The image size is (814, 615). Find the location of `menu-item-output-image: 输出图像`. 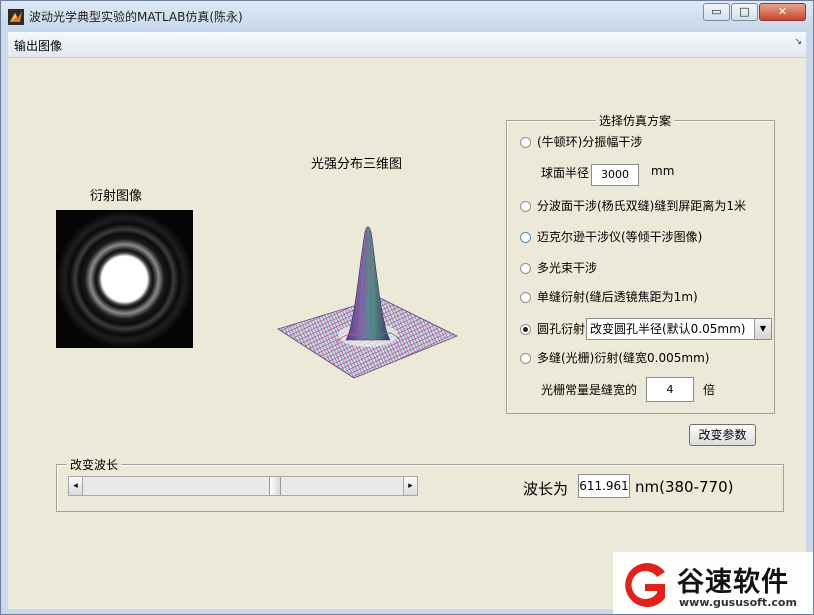

menu-item-output-image: 输出图像 is located at coordinates (38, 45).